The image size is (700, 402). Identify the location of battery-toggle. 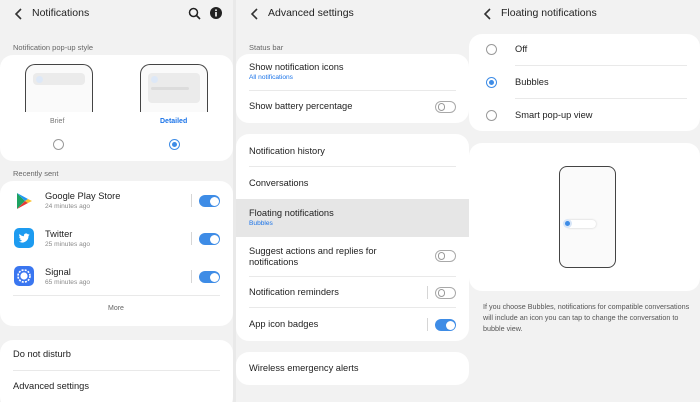
(445, 107).